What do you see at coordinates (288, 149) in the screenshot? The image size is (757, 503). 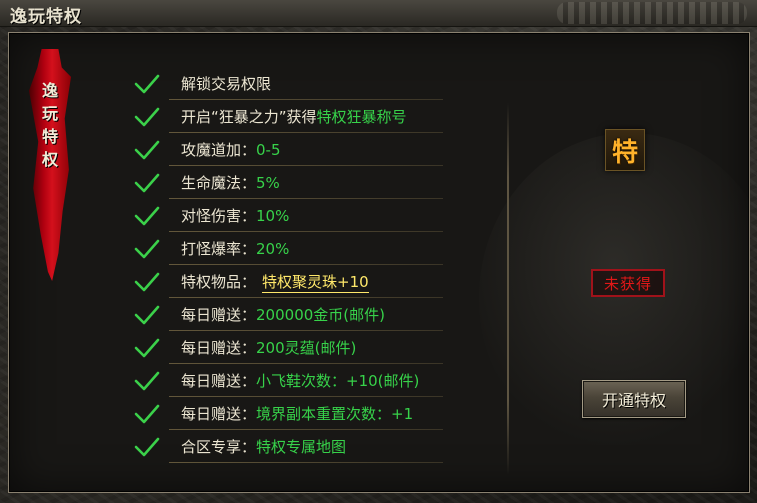 I see `privilege-row: 攻魔道加： 0-5` at bounding box center [288, 149].